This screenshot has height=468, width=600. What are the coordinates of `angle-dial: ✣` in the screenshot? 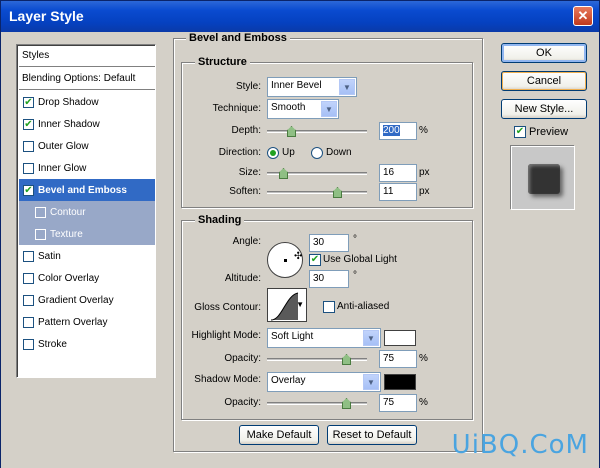 It's located at (285, 260).